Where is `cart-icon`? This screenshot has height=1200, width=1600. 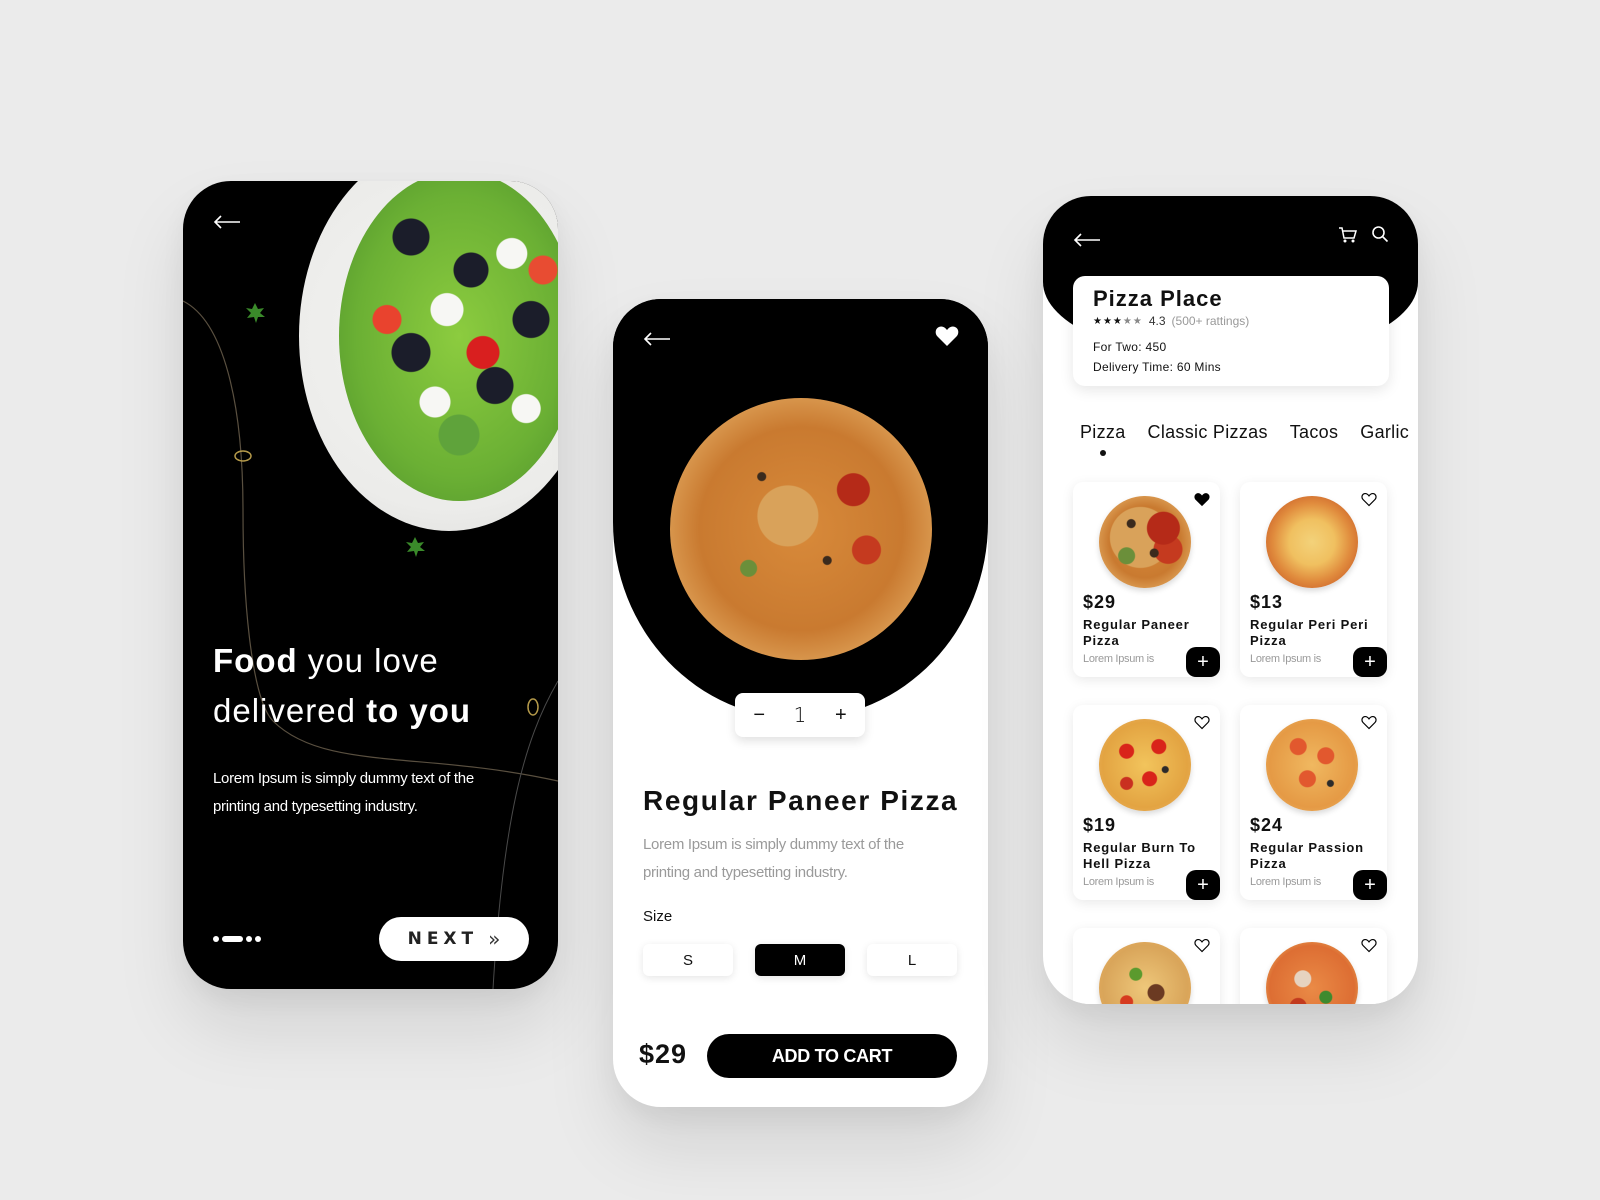 cart-icon is located at coordinates (1348, 235).